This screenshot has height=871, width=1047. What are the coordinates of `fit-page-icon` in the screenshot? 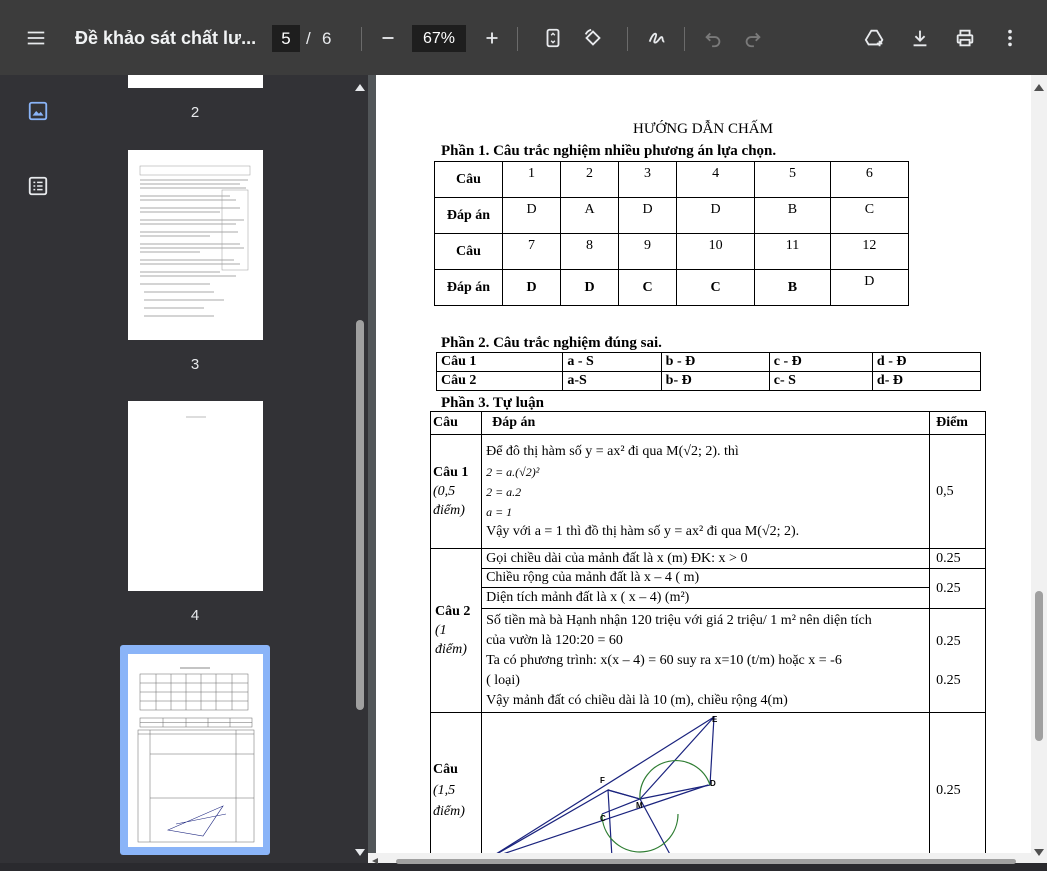 It's located at (553, 38).